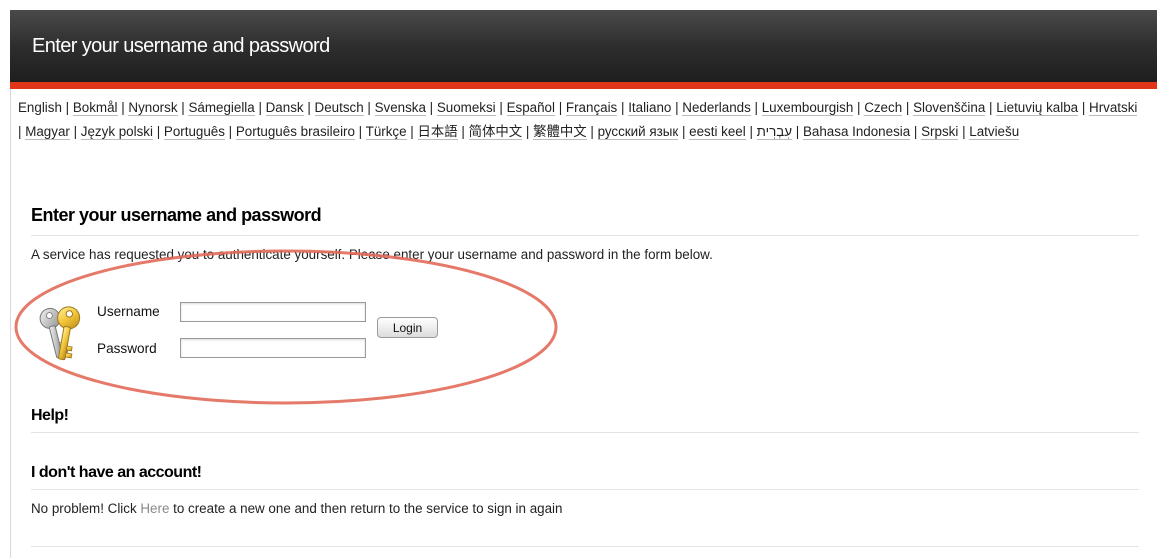  Describe the element at coordinates (400, 108) in the screenshot. I see `language-link: Svenska` at that location.